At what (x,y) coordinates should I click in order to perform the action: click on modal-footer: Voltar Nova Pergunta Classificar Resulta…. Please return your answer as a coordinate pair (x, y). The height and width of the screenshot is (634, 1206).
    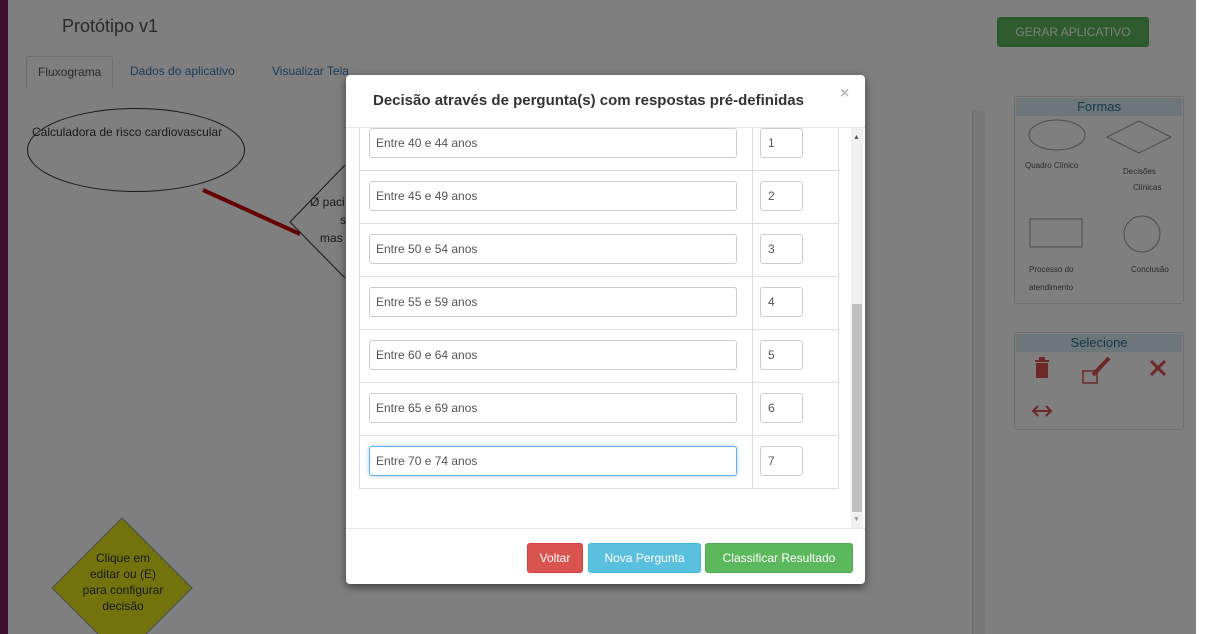
    Looking at the image, I should click on (605, 556).